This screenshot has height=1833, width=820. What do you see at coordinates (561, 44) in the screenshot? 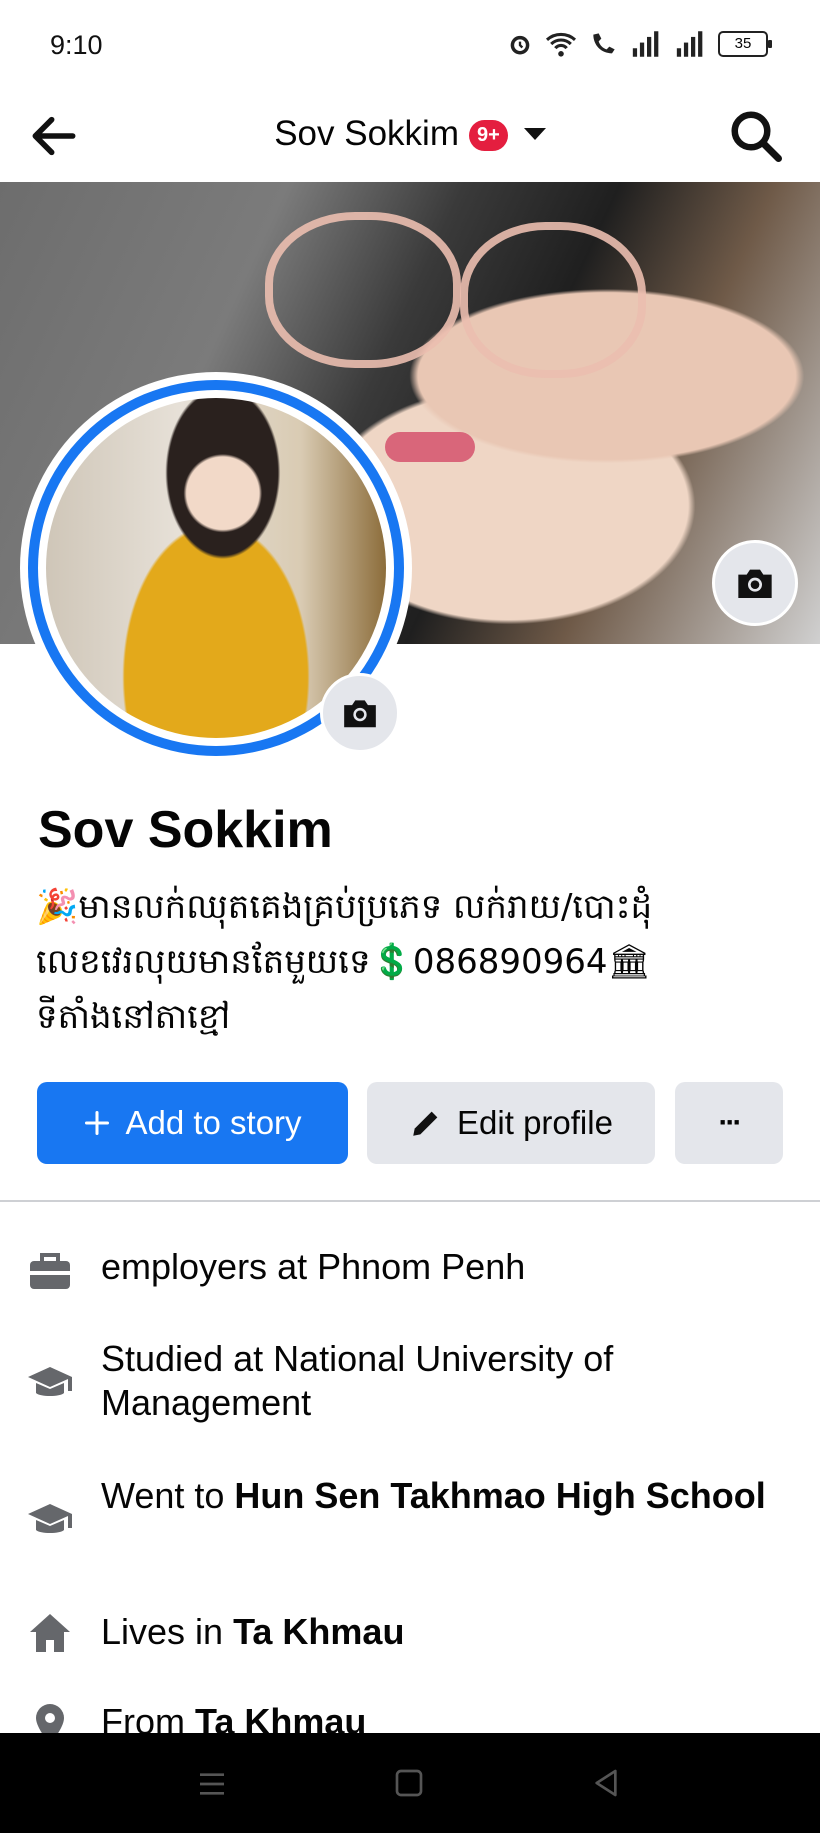
I see `wifi-icon` at bounding box center [561, 44].